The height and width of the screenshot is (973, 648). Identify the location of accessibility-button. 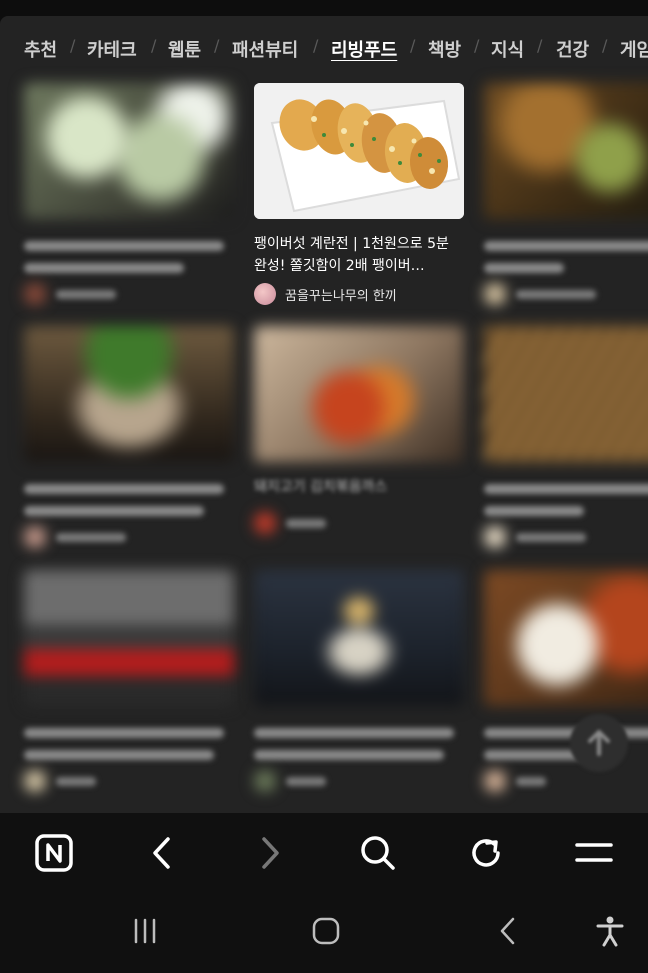
(610, 931).